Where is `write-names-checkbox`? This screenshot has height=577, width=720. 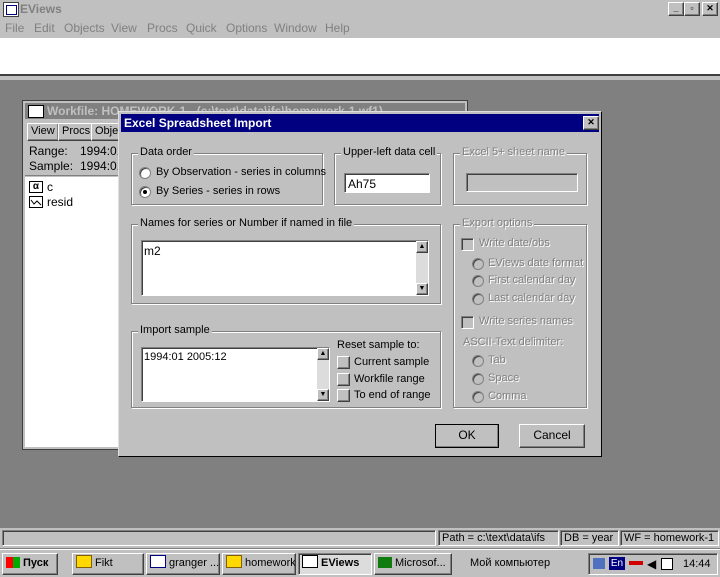
write-names-checkbox is located at coordinates (467, 322).